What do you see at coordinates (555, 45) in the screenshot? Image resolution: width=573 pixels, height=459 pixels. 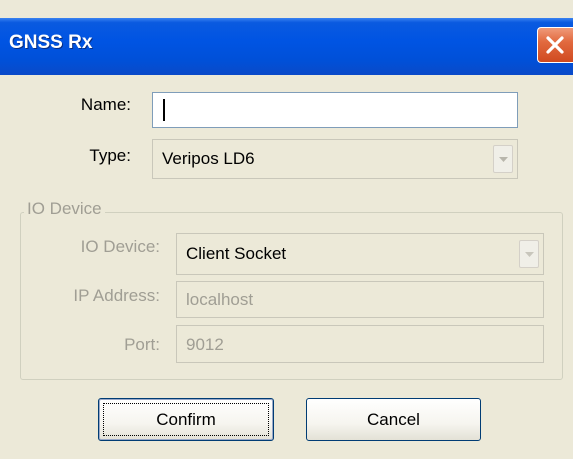 I see `close-button` at bounding box center [555, 45].